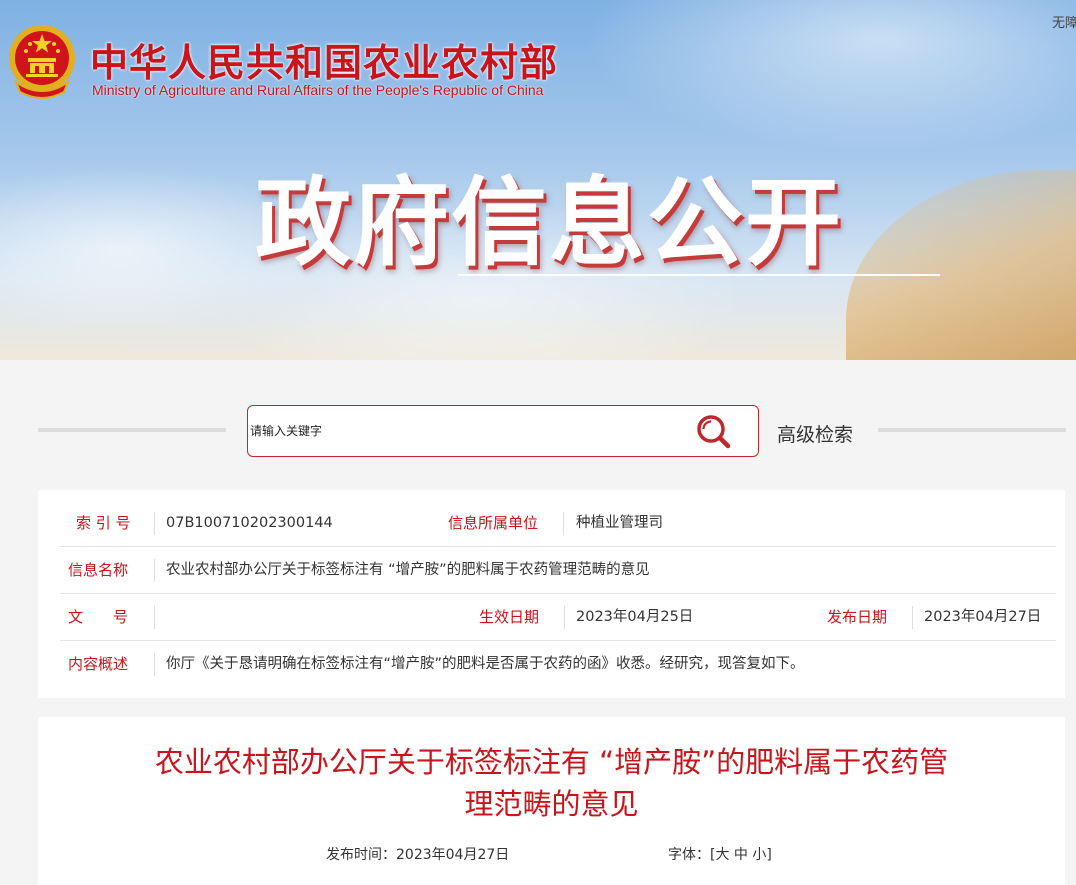  I want to click on name-label: 信息名称, so click(98, 570).